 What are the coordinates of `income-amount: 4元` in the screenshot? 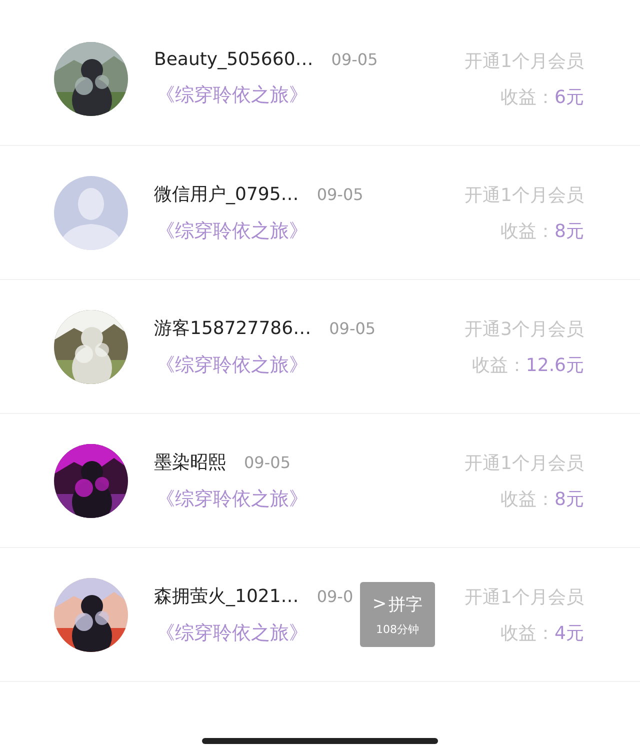 It's located at (569, 633).